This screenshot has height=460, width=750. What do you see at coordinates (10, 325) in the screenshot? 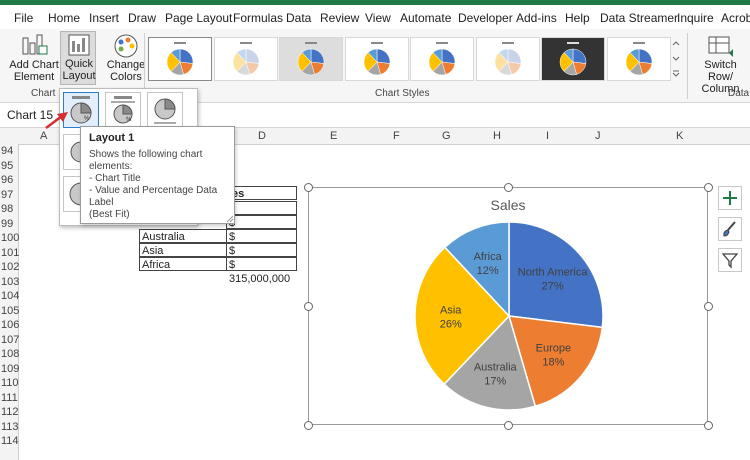
I see `row-header: 106` at bounding box center [10, 325].